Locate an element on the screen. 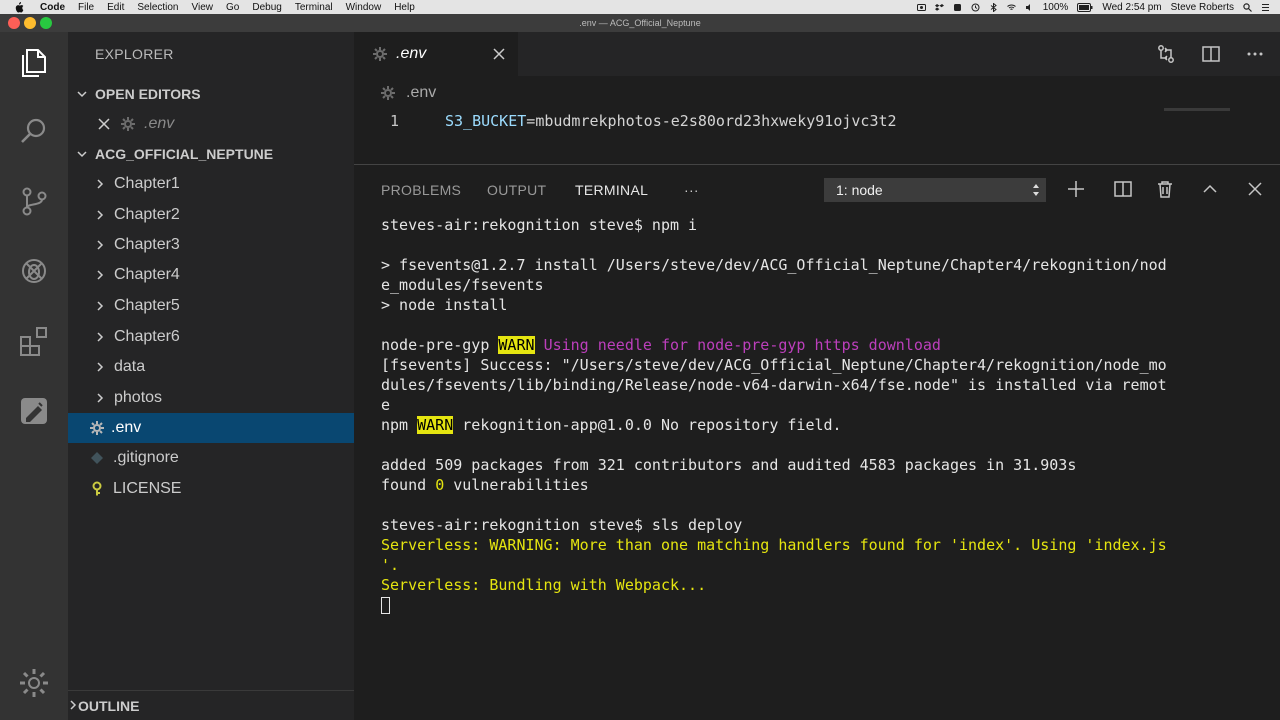 This screenshot has height=720, width=1280. notification-center-icon is located at coordinates (1265, 7).